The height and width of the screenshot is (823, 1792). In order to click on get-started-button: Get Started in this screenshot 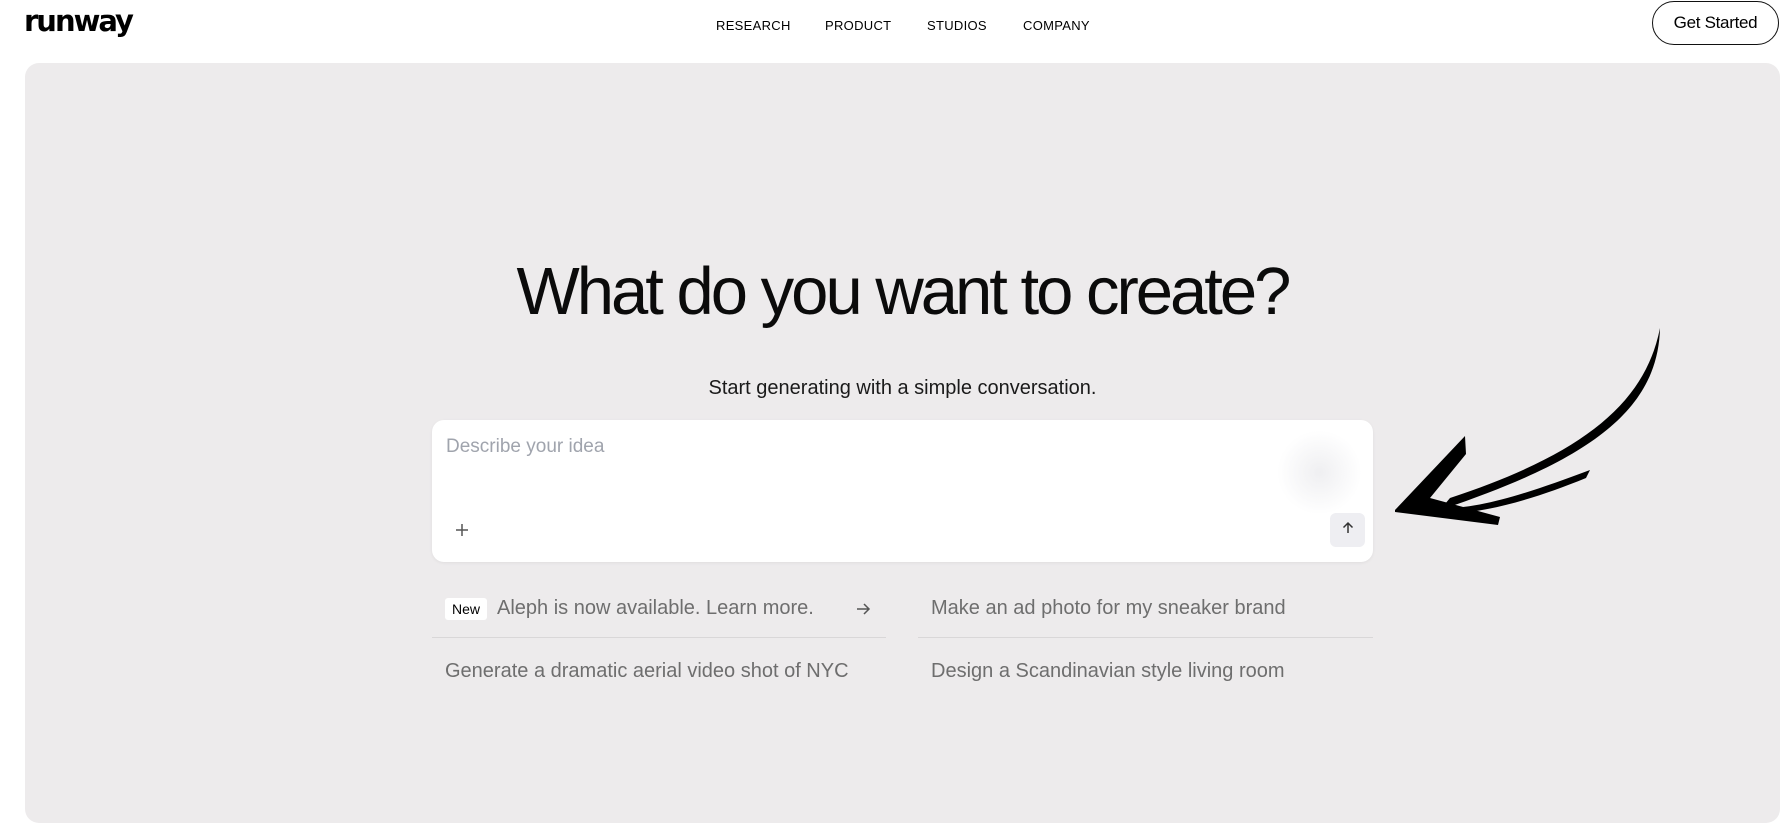, I will do `click(1715, 23)`.